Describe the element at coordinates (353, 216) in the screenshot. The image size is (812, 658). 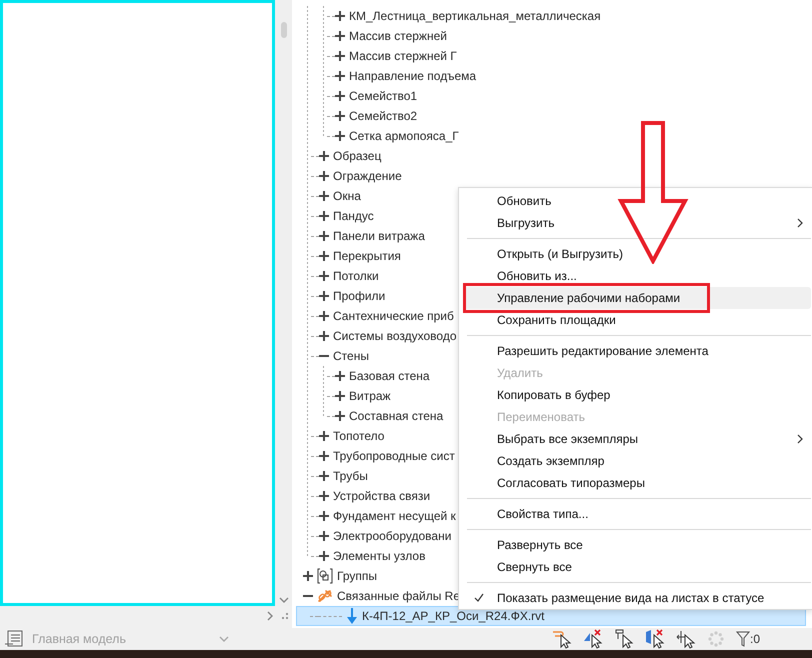
I see `tree-item-label: Пандус` at that location.